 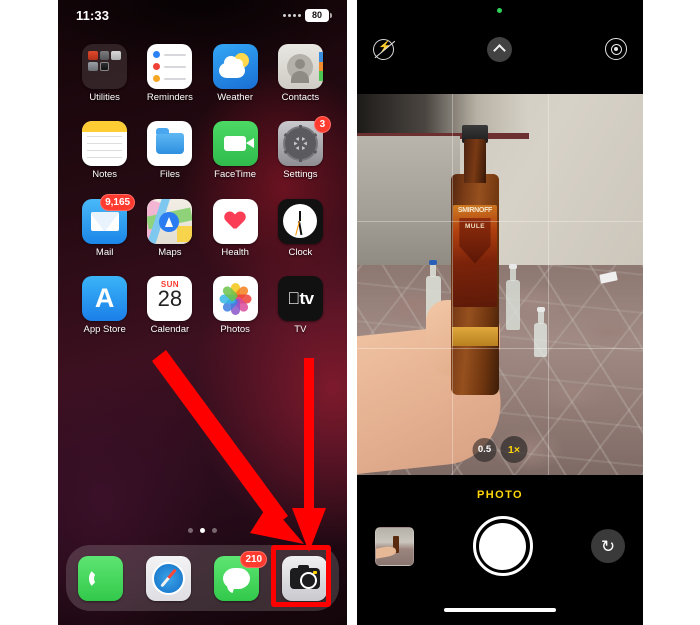 I want to click on contacts-icon, so click(x=300, y=66).